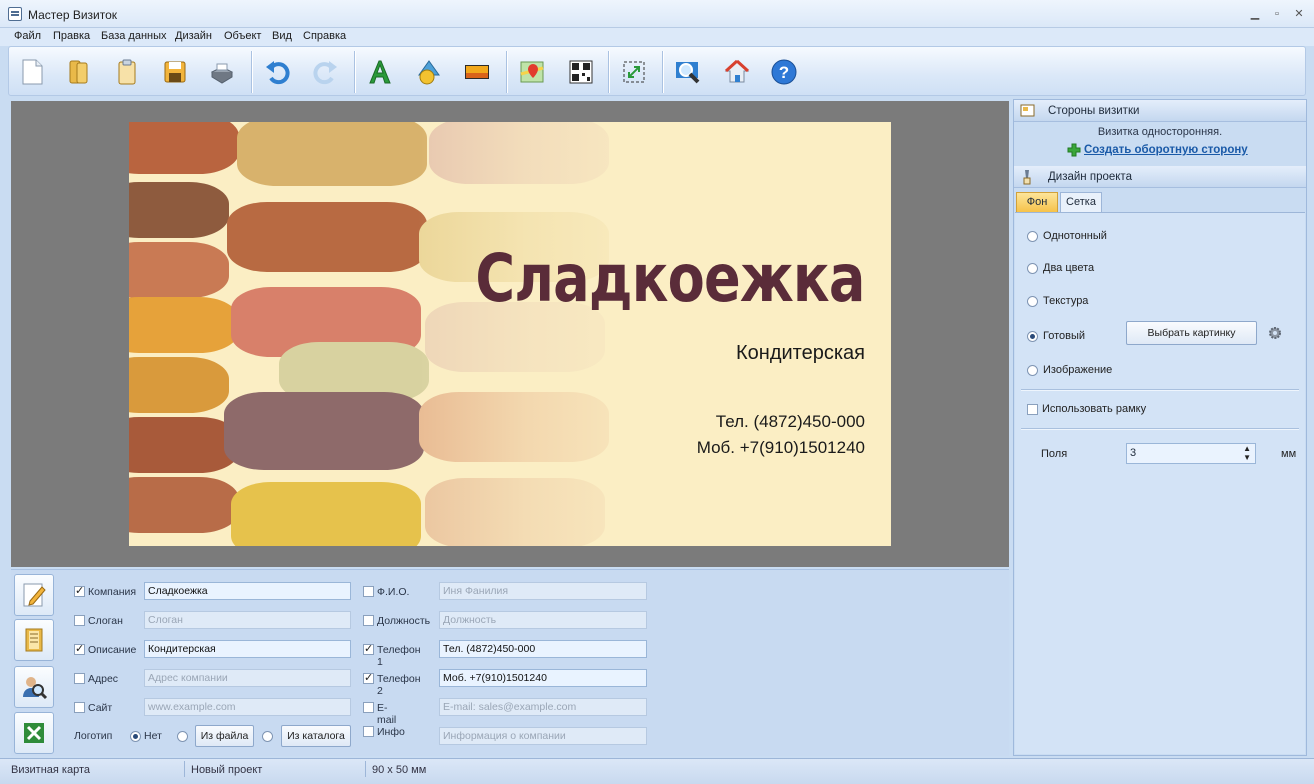 This screenshot has height=784, width=1314. Describe the element at coordinates (278, 72) in the screenshot. I see `undo-icon` at that location.